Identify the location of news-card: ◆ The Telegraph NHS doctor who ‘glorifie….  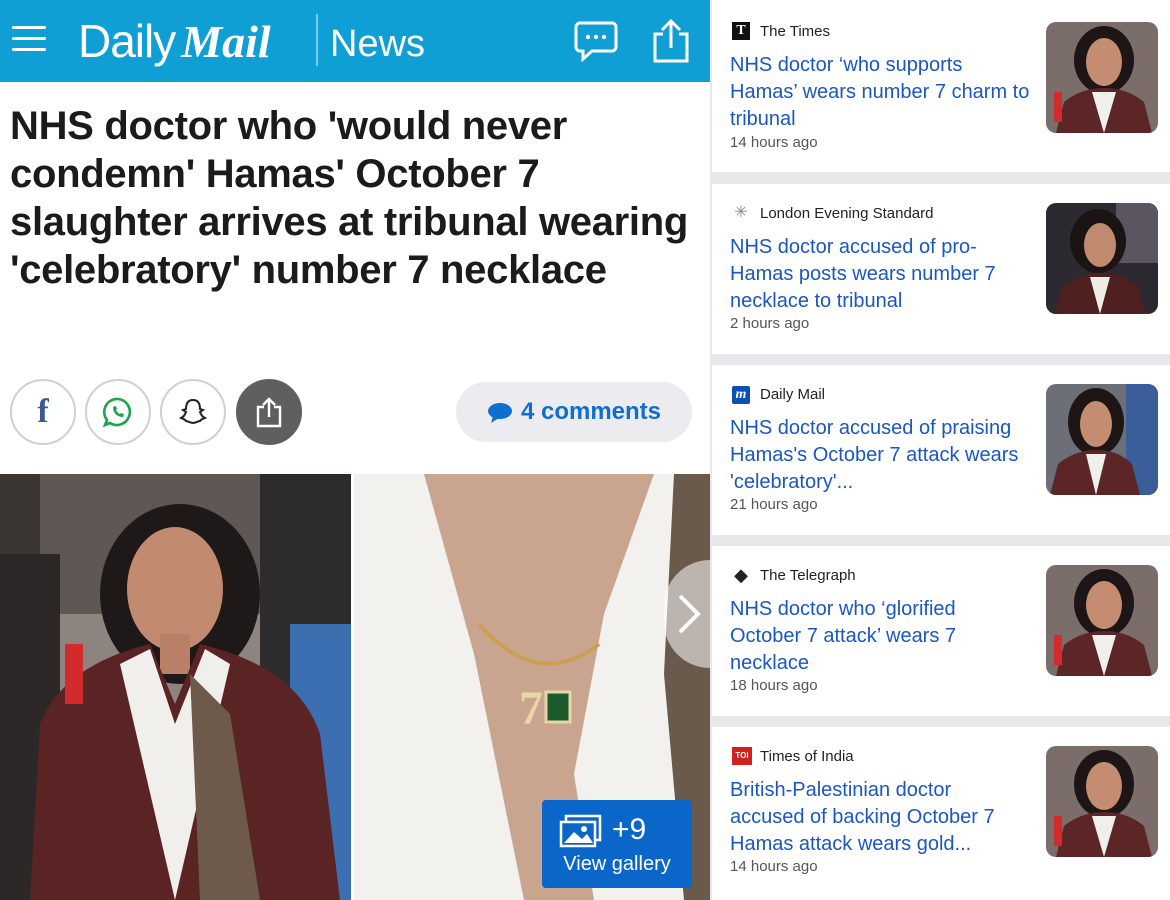
(941, 631).